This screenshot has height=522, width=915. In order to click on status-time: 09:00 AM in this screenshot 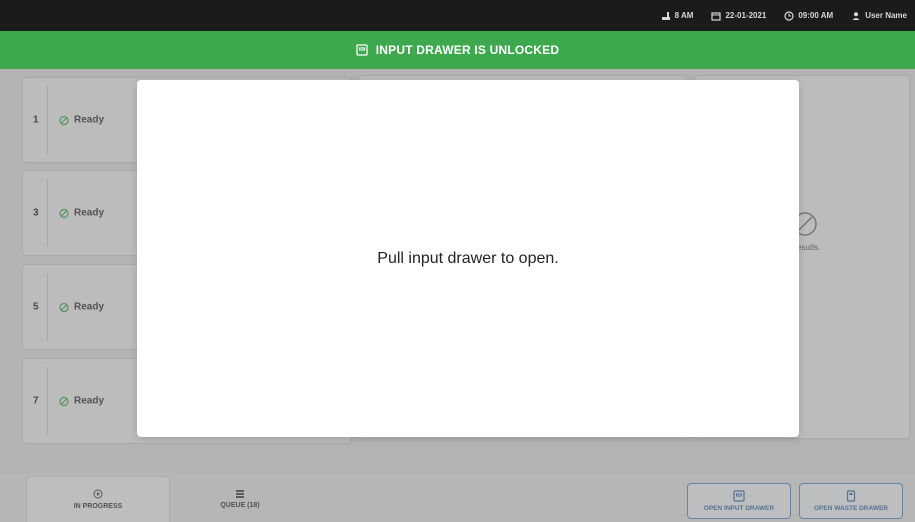, I will do `click(809, 15)`.